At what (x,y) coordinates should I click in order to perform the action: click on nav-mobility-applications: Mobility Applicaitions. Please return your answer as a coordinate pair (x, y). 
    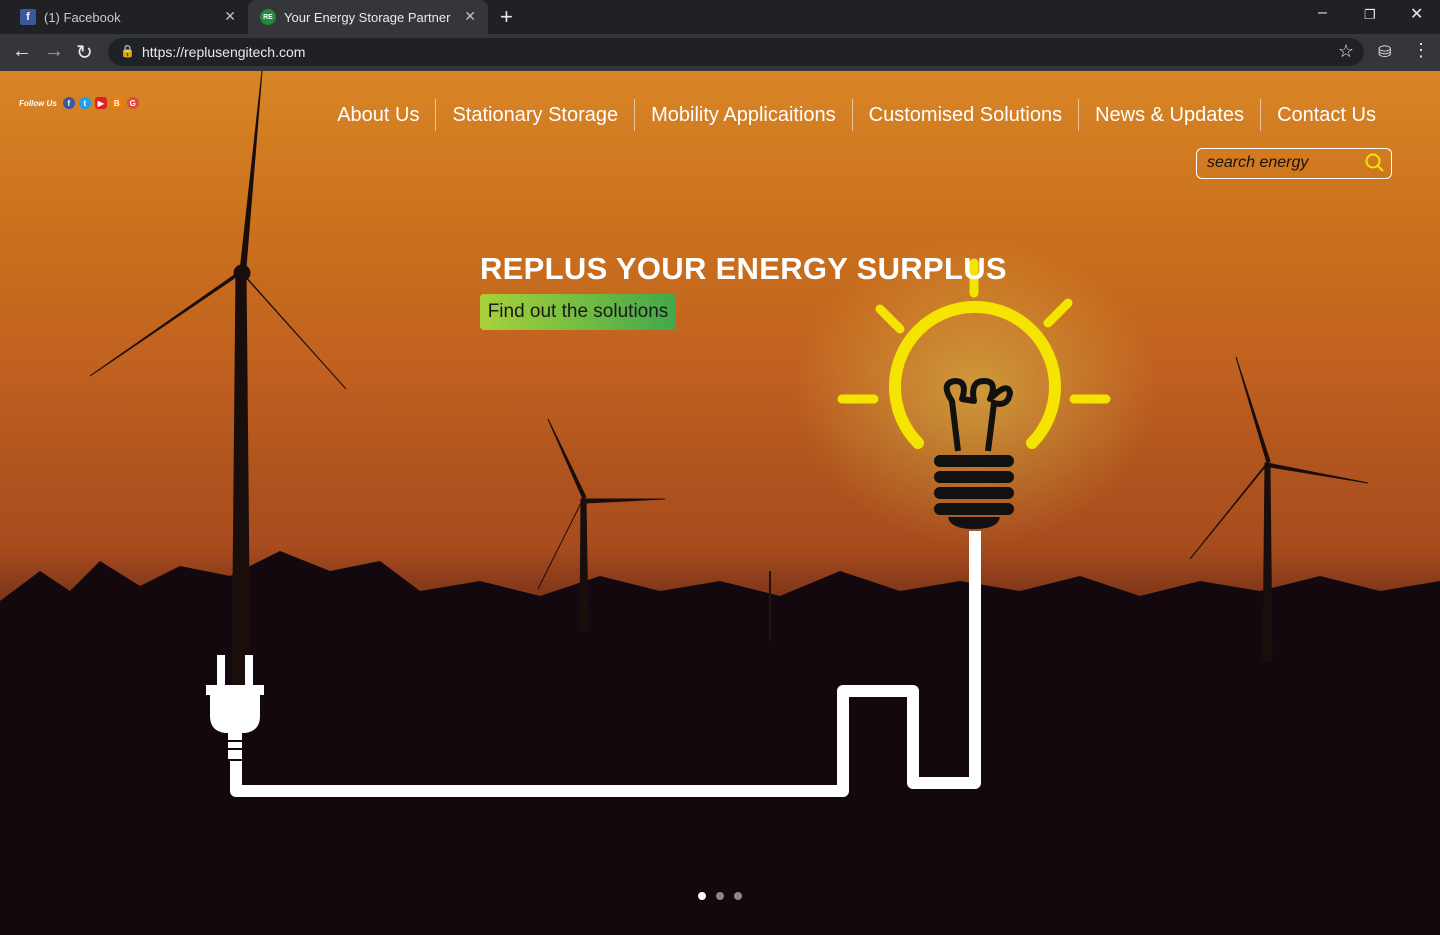
    Looking at the image, I should click on (743, 115).